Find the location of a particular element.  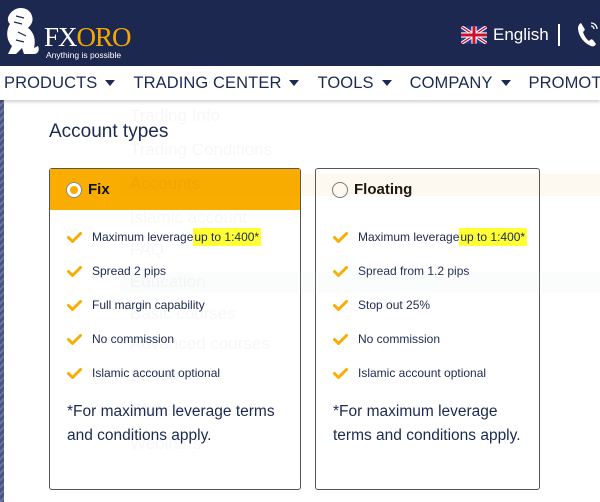

language-label: English is located at coordinates (521, 34).